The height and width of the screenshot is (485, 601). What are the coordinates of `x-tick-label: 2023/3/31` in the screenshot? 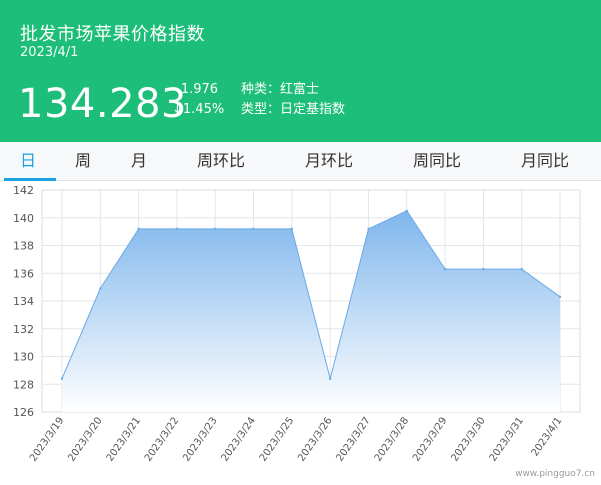 It's located at (507, 439).